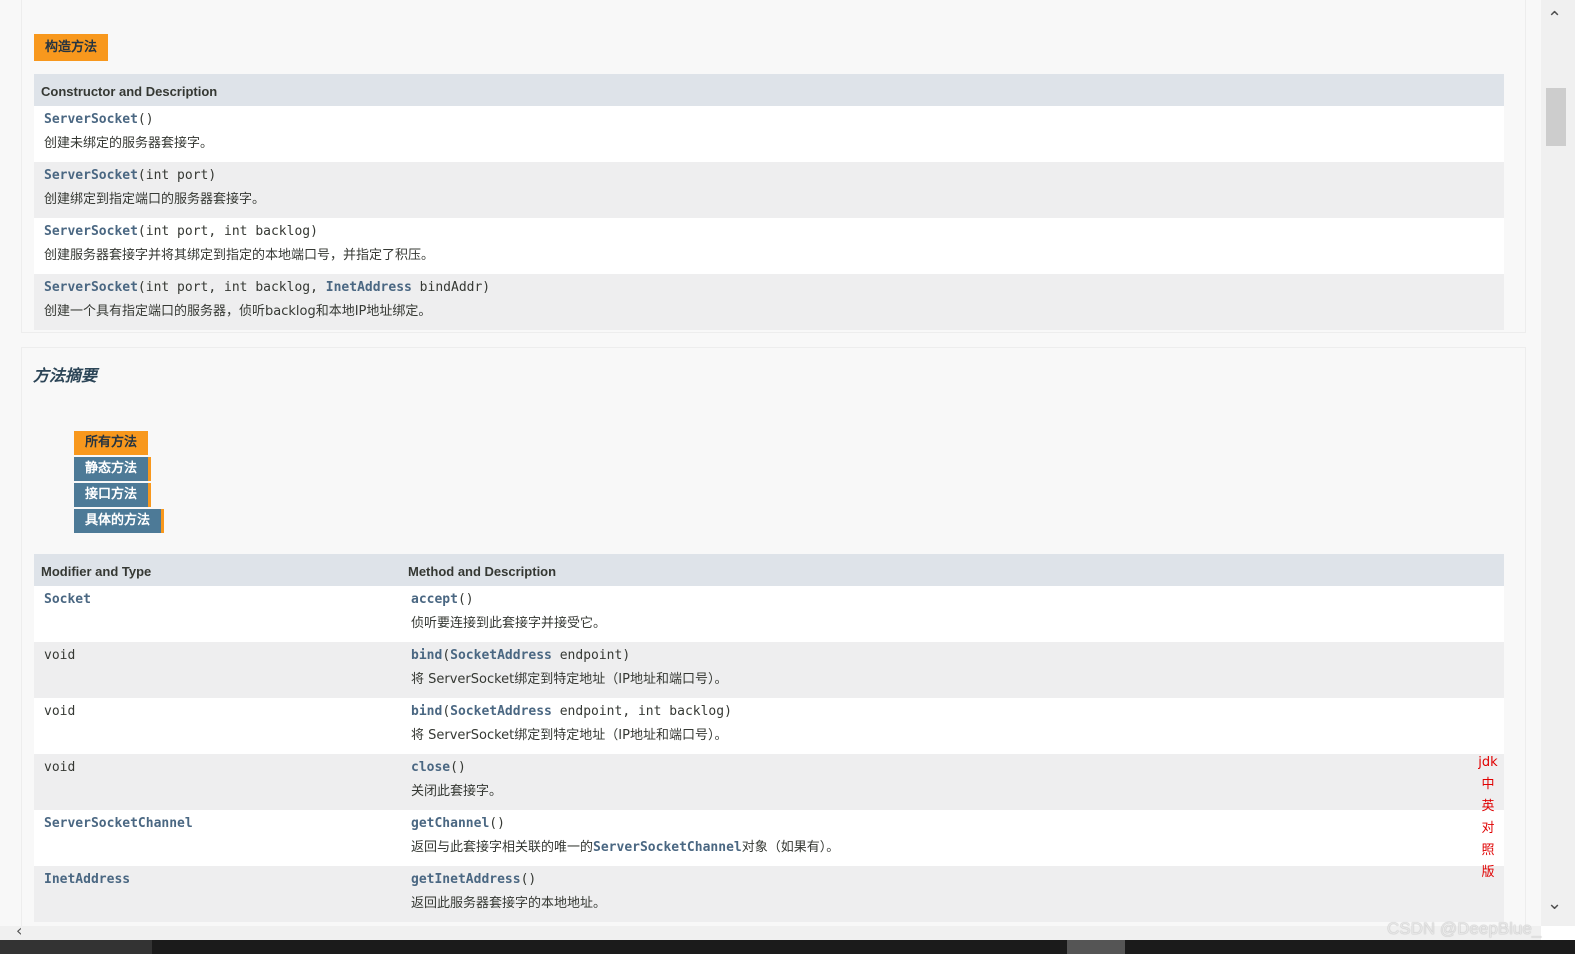 The image size is (1575, 954). Describe the element at coordinates (1488, 762) in the screenshot. I see `side-link-text: jdk` at that location.